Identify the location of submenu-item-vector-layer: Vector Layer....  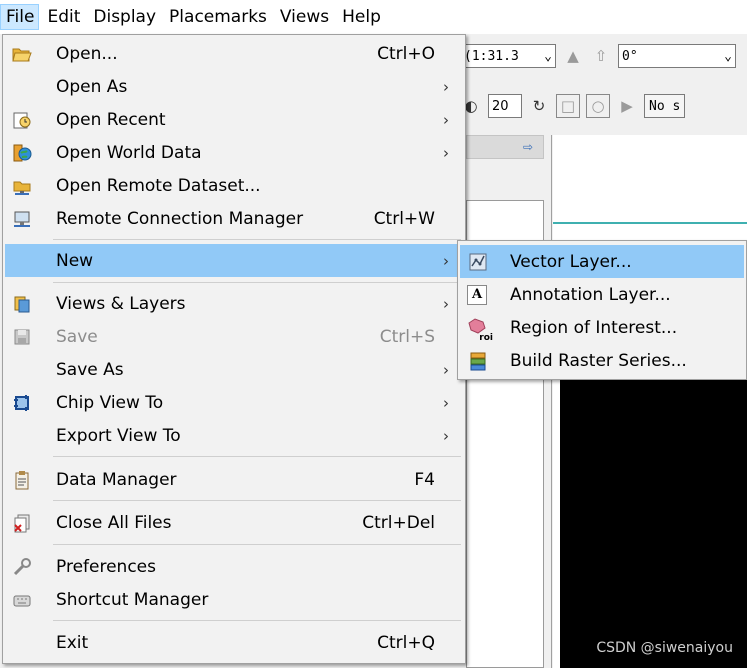
(602, 261).